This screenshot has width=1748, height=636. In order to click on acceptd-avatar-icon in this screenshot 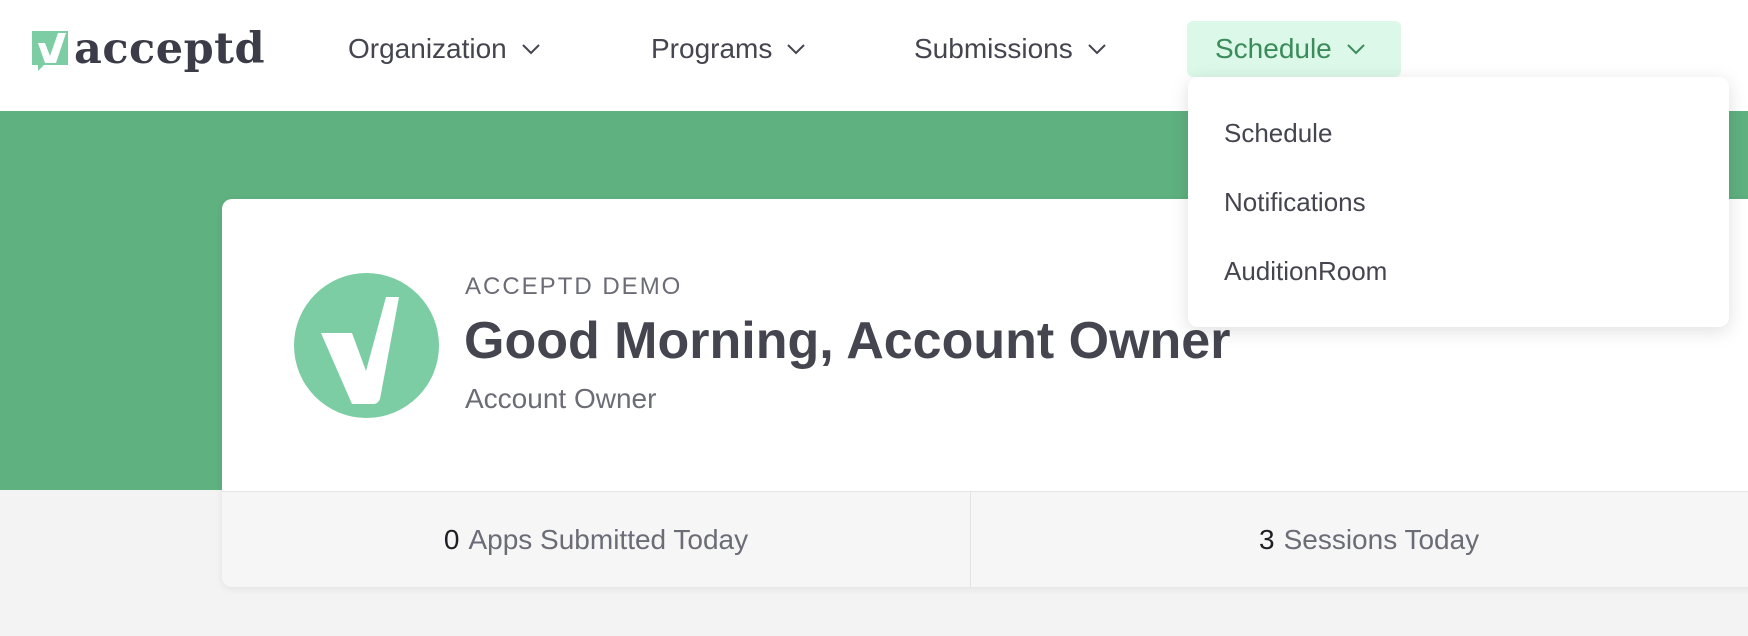, I will do `click(366, 345)`.